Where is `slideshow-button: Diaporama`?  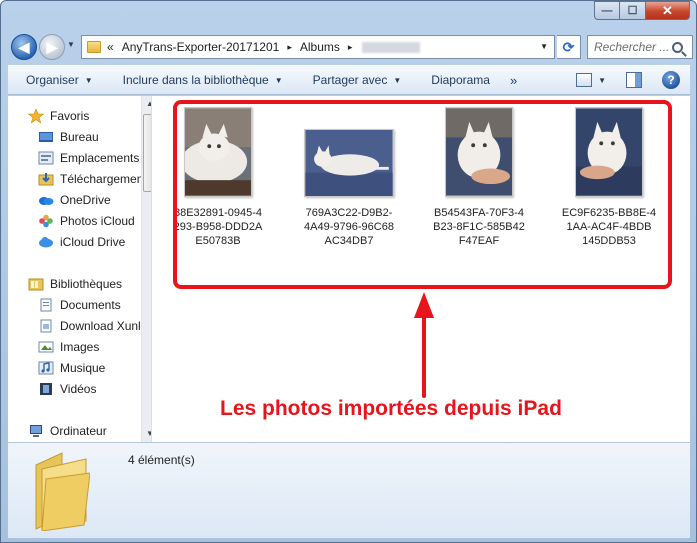
slideshow-button: Diaporama is located at coordinates (460, 80).